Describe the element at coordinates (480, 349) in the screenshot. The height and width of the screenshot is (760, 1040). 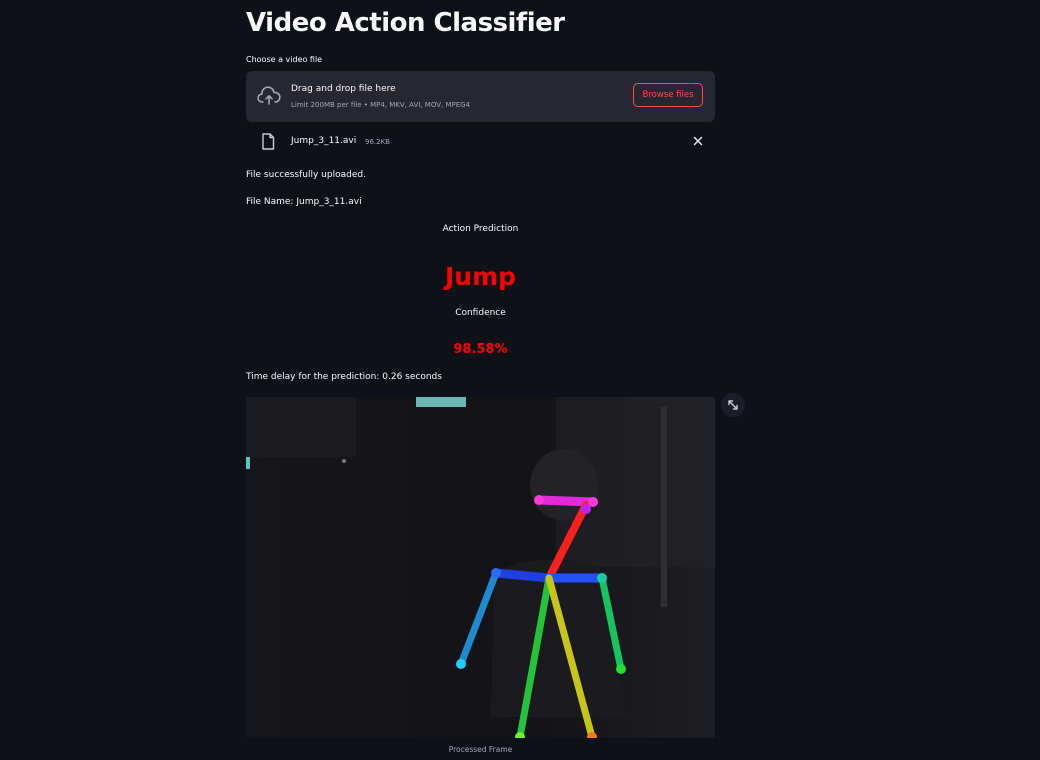
I see `confidence-value: 98.58%` at that location.